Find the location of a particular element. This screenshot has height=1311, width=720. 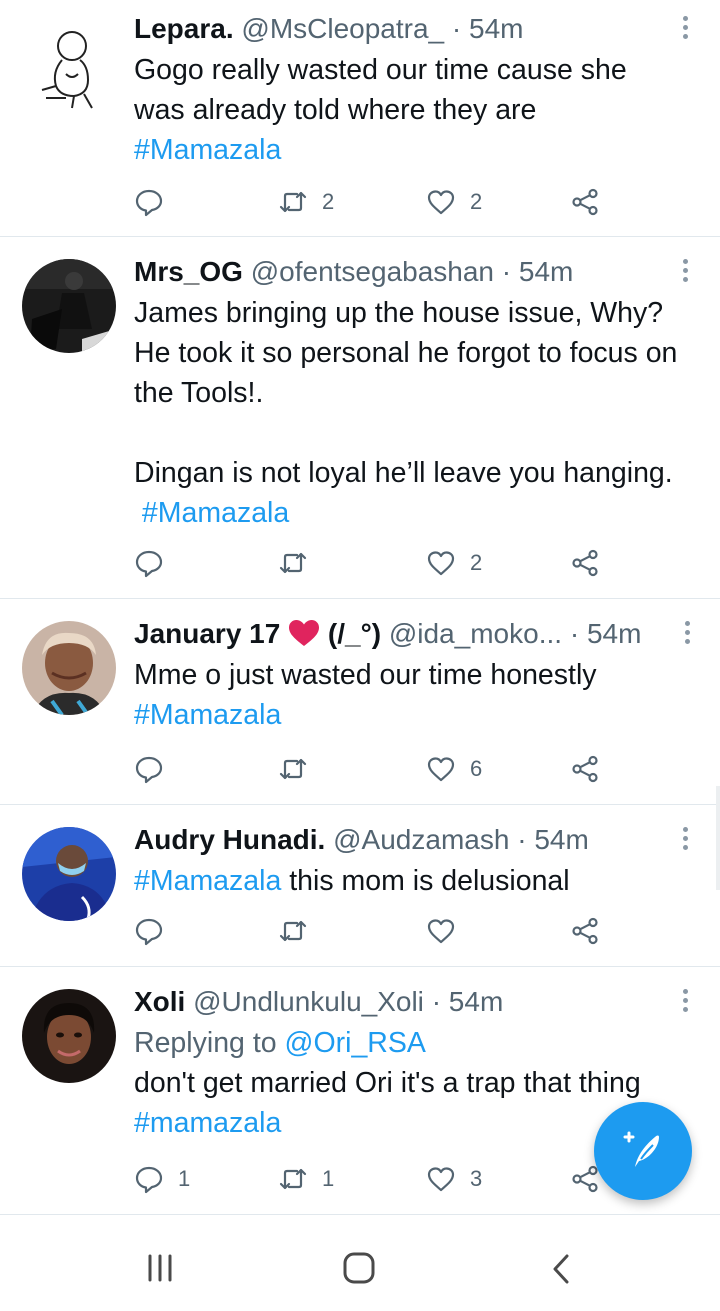

tweet-header: Audry Hunadi. @Audzamash · 54m is located at coordinates (408, 840).